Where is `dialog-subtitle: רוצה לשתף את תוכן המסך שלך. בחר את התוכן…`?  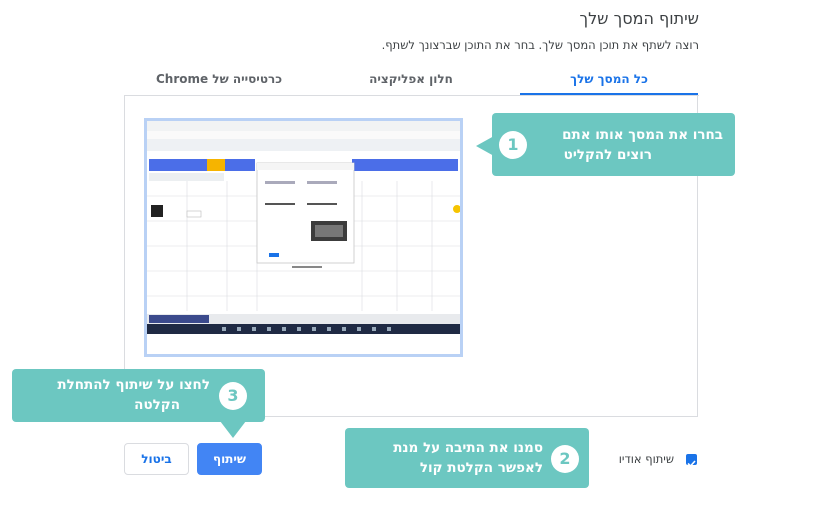 dialog-subtitle: רוצה לשתף את תוכן המסך שלך. בחר את התוכן… is located at coordinates (540, 45).